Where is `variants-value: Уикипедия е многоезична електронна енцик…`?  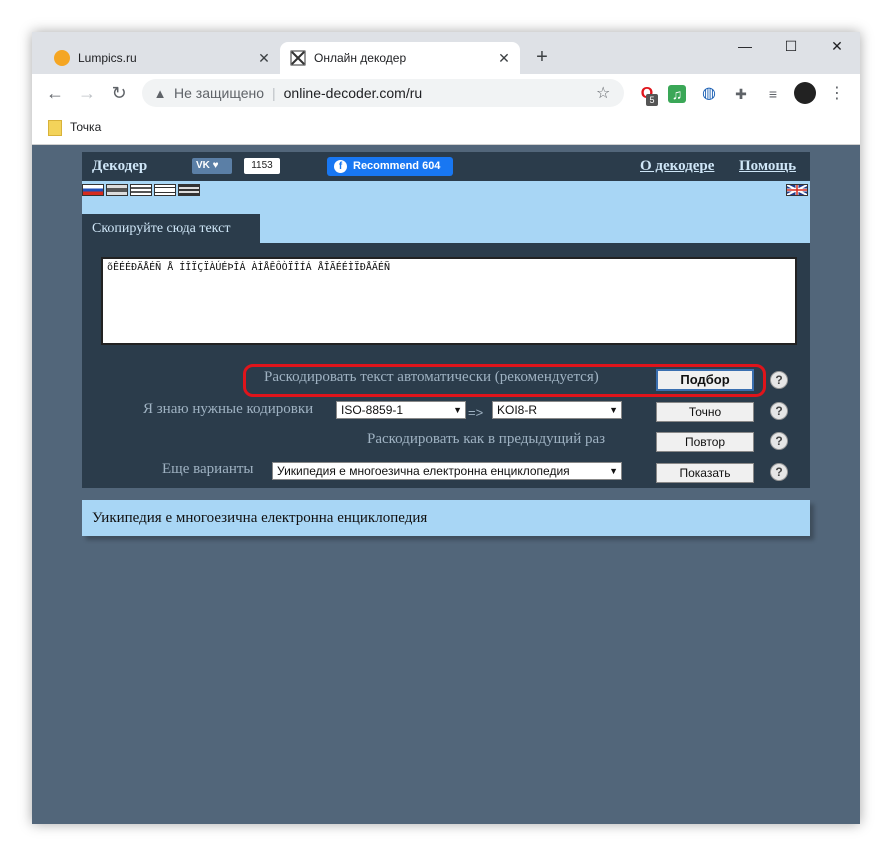 variants-value: Уикипедия е многоезична електронна енцик… is located at coordinates (423, 471).